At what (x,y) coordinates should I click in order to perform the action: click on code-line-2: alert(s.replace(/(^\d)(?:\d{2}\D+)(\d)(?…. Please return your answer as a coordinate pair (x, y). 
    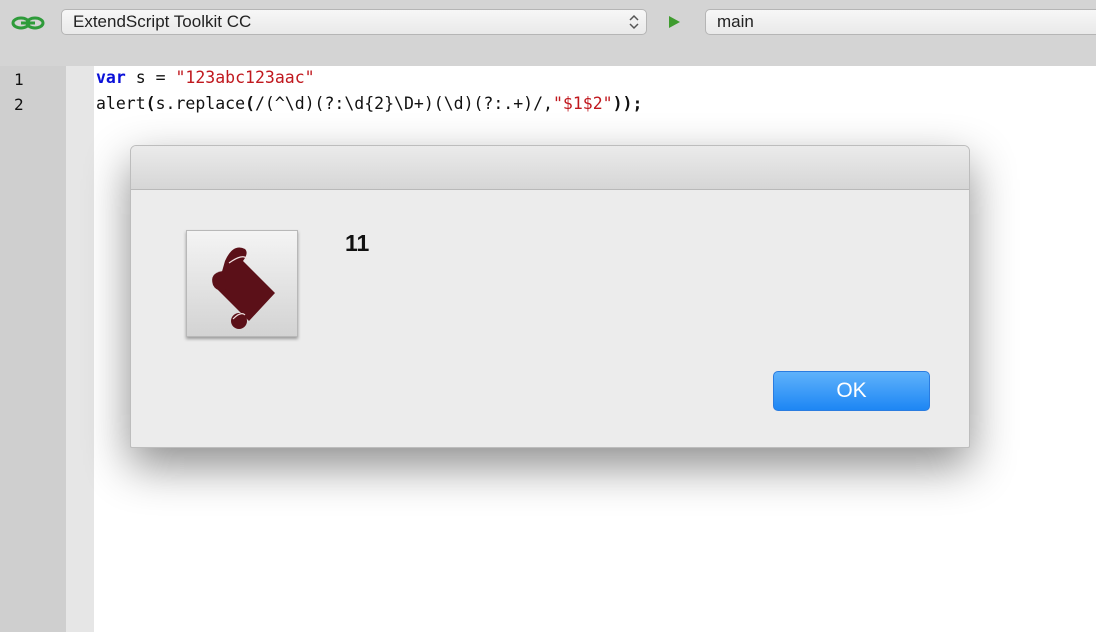
    Looking at the image, I should click on (369, 103).